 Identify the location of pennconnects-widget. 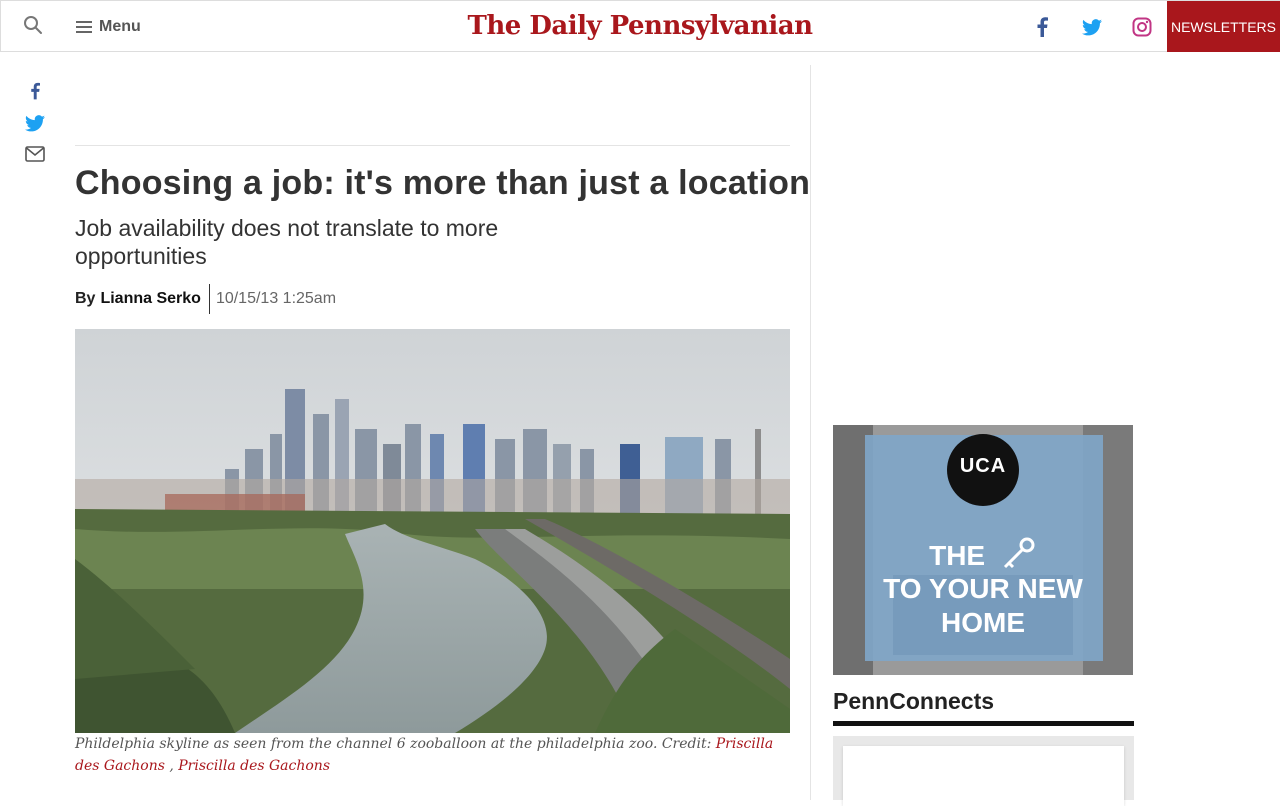
(983, 771).